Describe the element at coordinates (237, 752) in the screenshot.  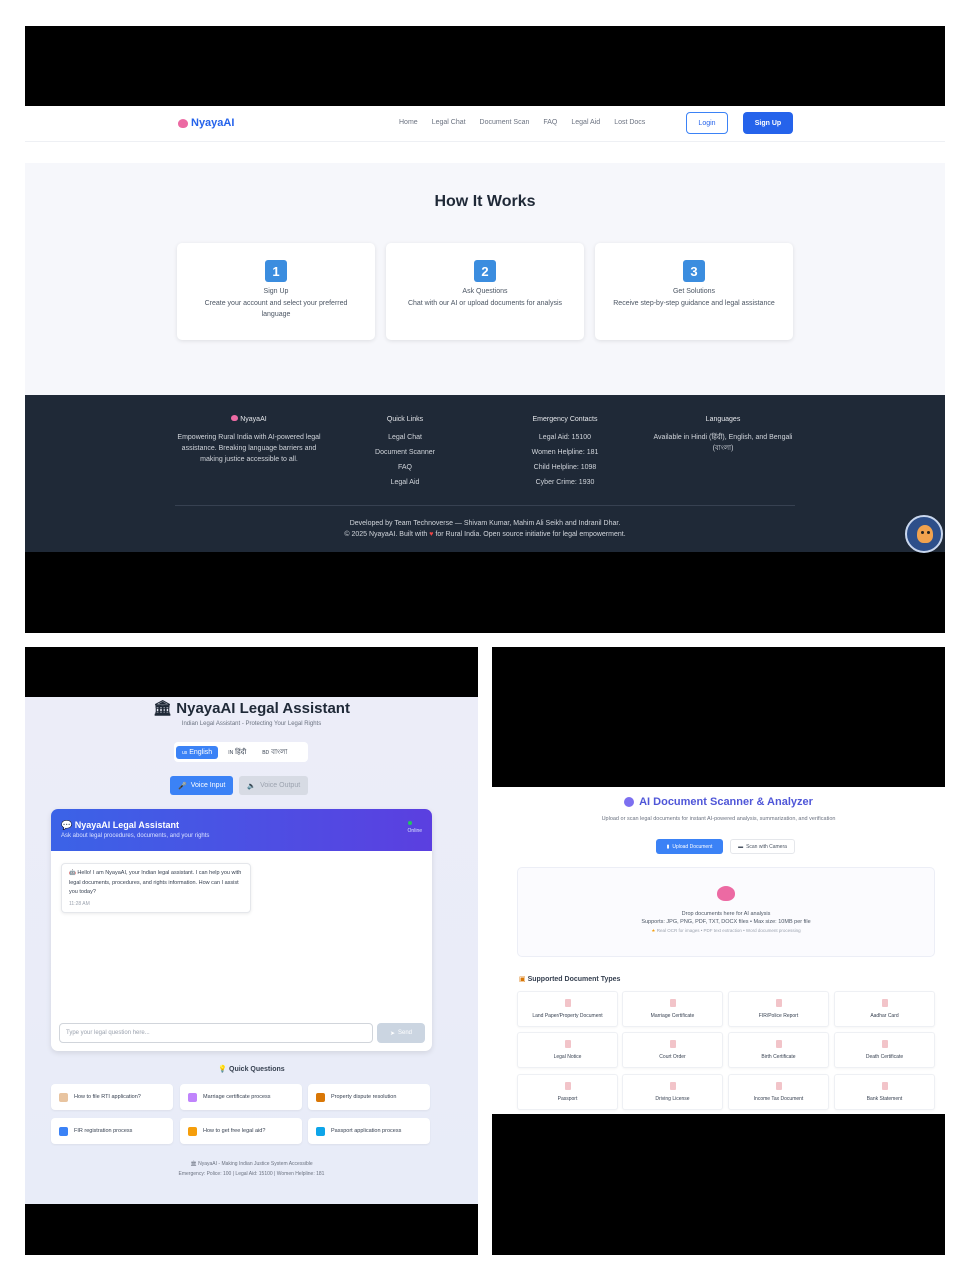
I see `language-hindi: IN हिंदी` at that location.